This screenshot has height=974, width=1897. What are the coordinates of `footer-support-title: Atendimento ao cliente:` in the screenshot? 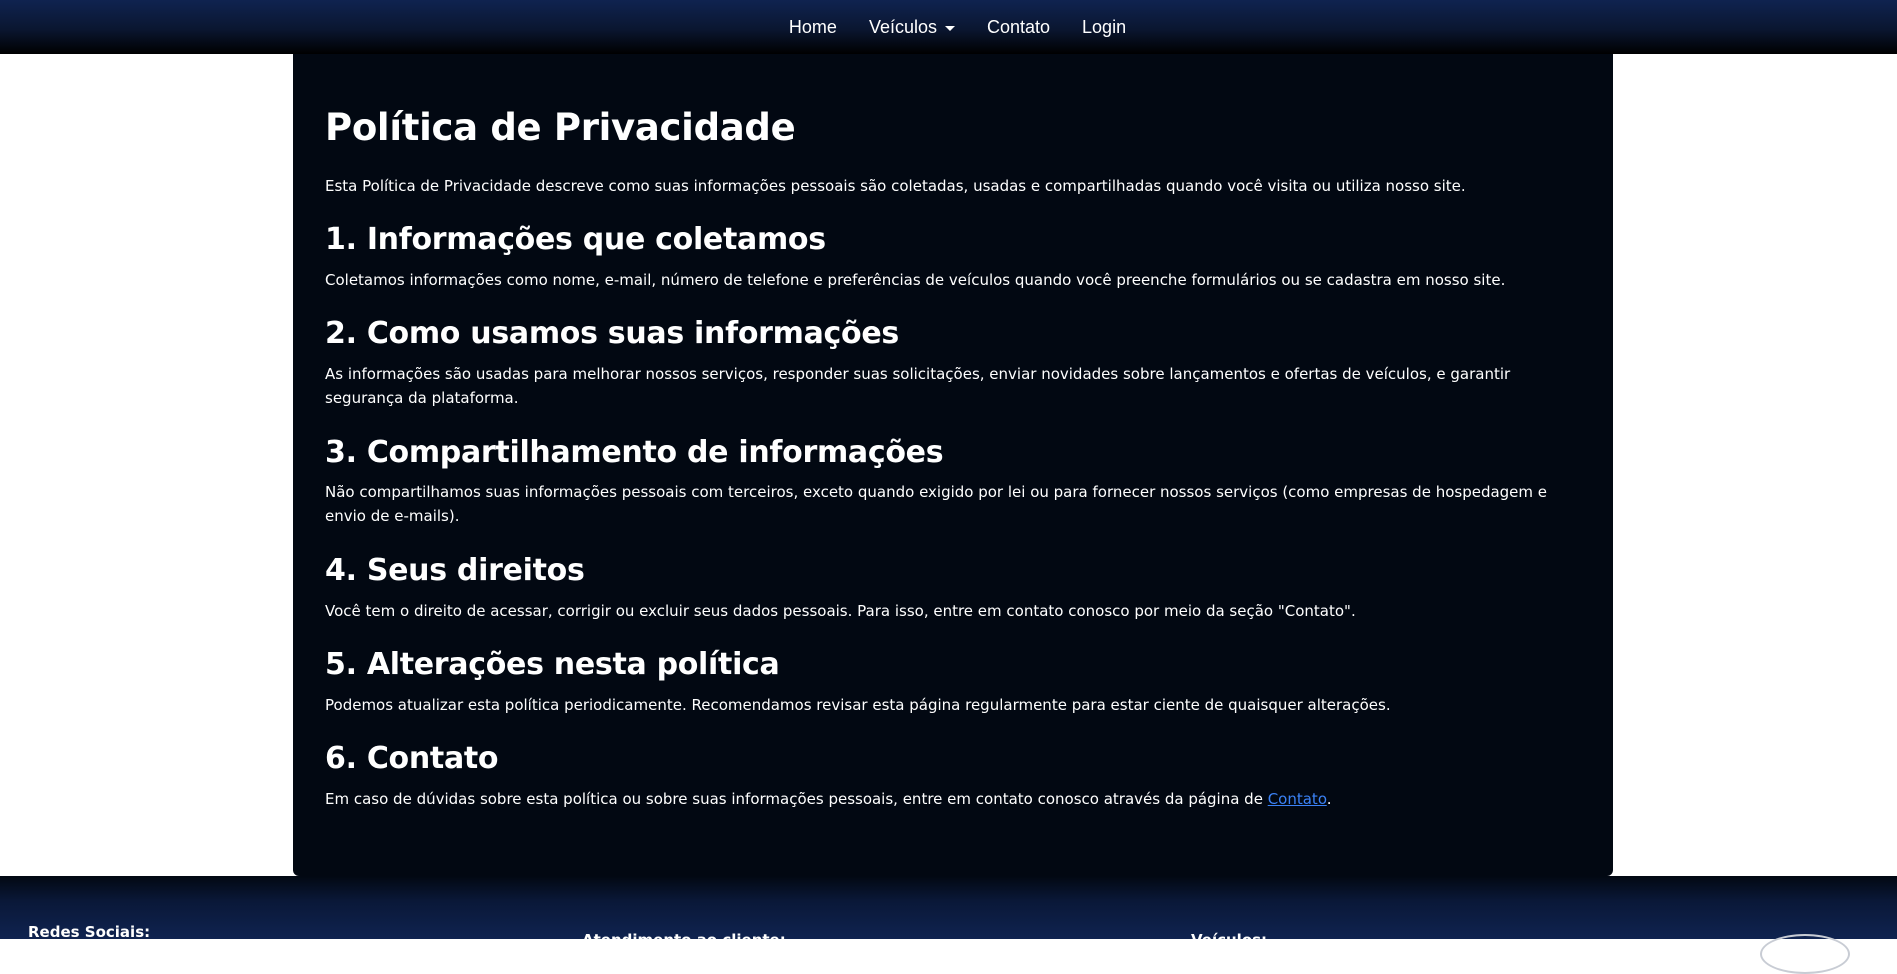 It's located at (684, 940).